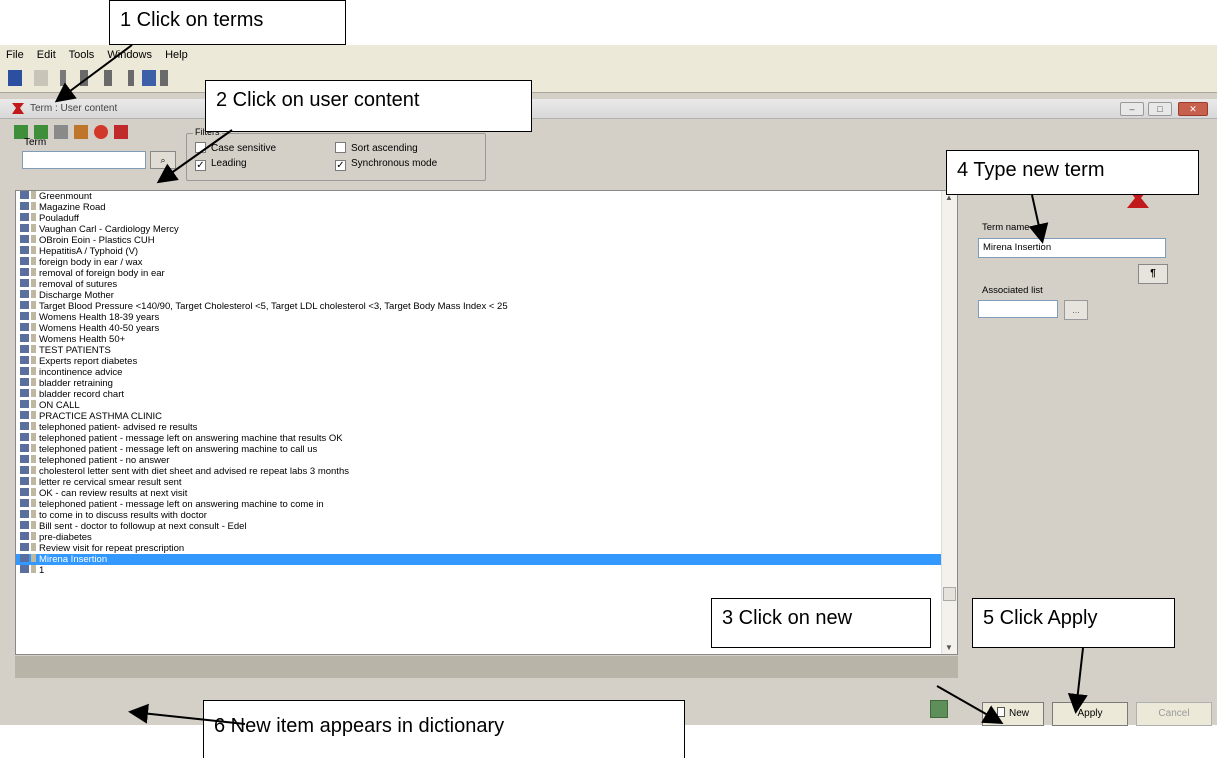 The height and width of the screenshot is (758, 1217). What do you see at coordinates (478, 394) in the screenshot?
I see `term-list-item: bladder record chart` at bounding box center [478, 394].